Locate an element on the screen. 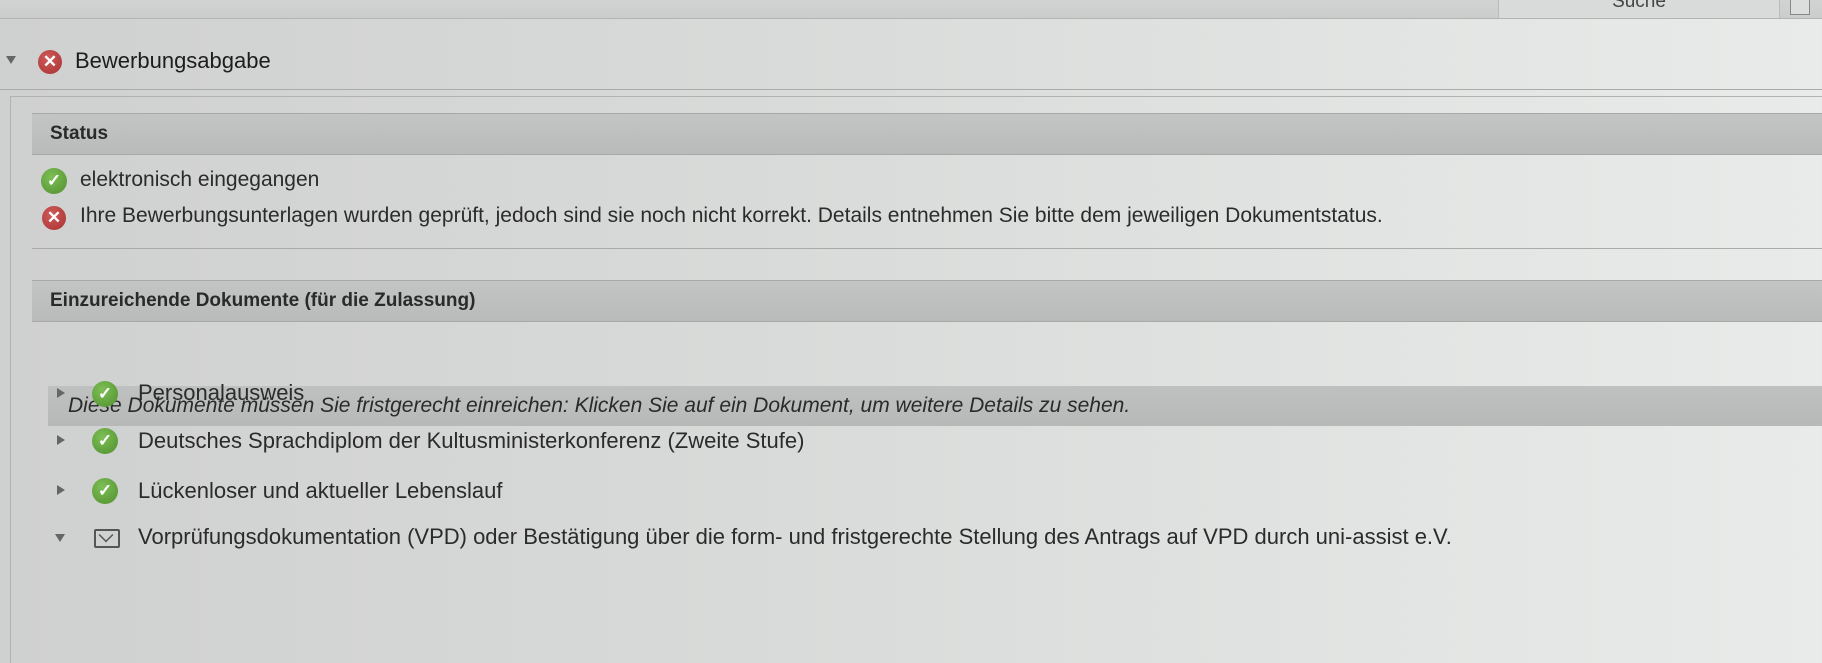 The height and width of the screenshot is (663, 1822). search-tab: Suche is located at coordinates (1639, 9).